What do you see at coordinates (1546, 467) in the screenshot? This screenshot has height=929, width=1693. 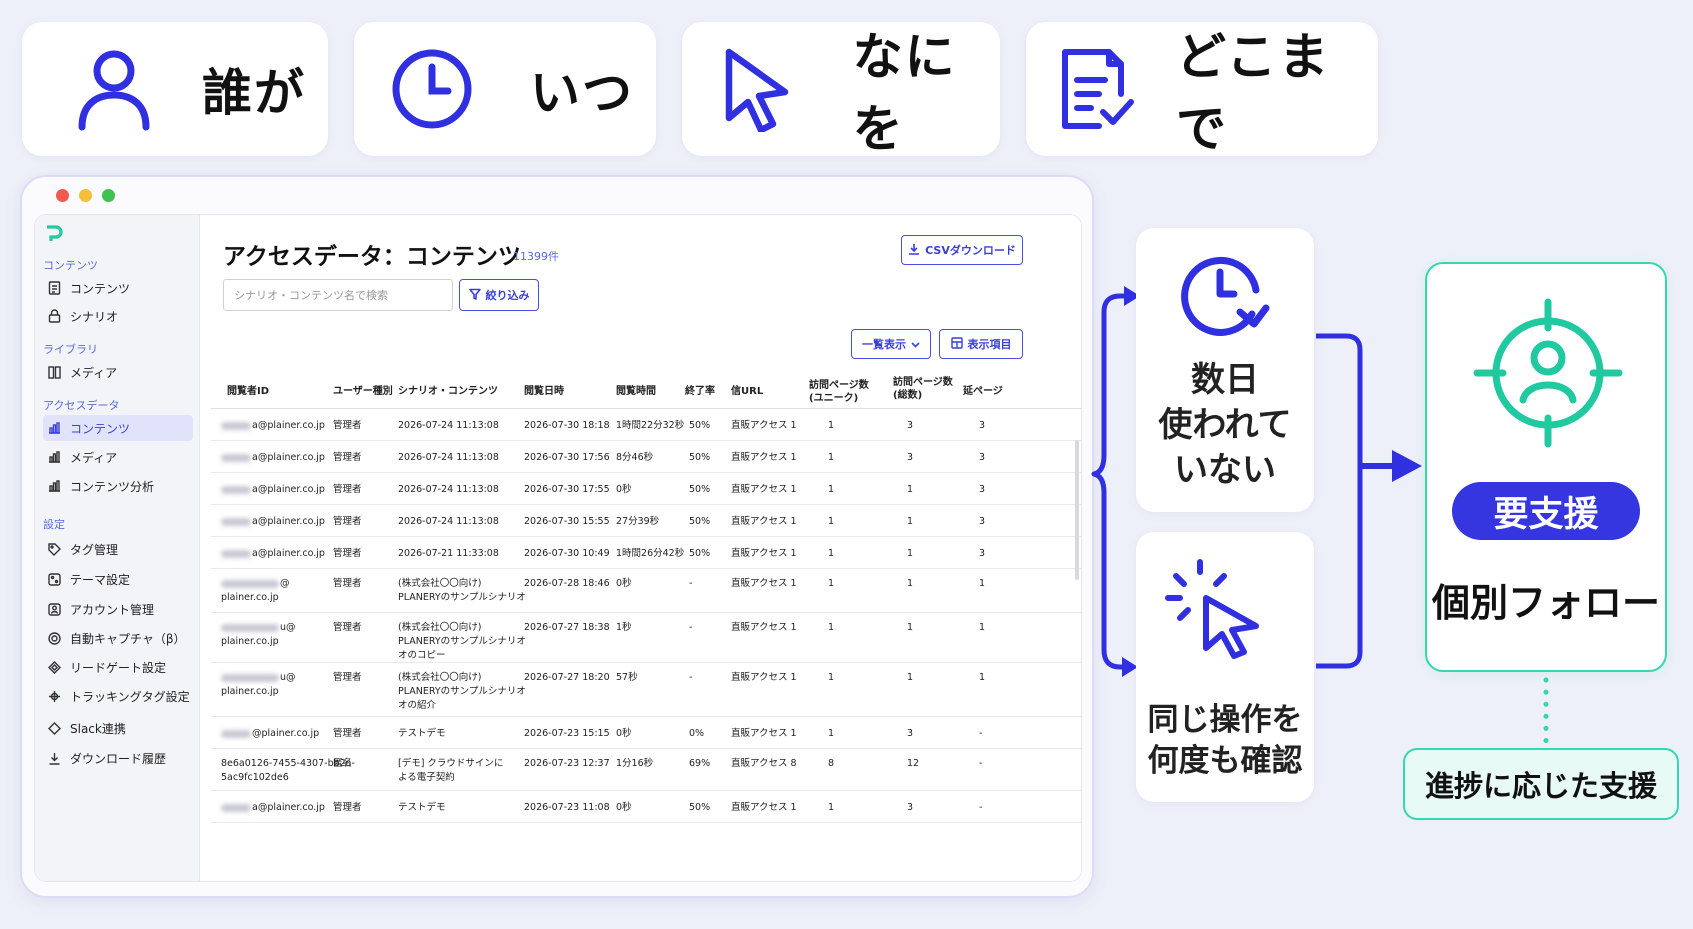 I see `result-card: 要支援 個別フォロー` at bounding box center [1546, 467].